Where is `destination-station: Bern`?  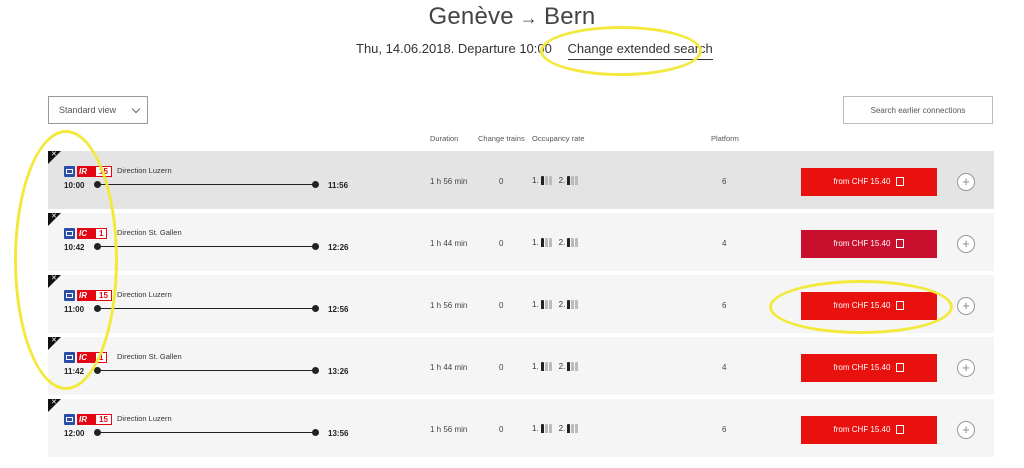 destination-station: Bern is located at coordinates (569, 16).